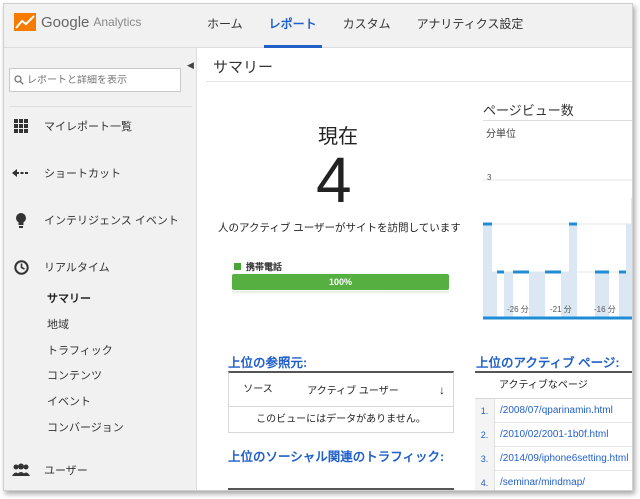 The height and width of the screenshot is (499, 640). What do you see at coordinates (353, 389) in the screenshot?
I see `col-active-users: アクティブ ユーザー` at bounding box center [353, 389].